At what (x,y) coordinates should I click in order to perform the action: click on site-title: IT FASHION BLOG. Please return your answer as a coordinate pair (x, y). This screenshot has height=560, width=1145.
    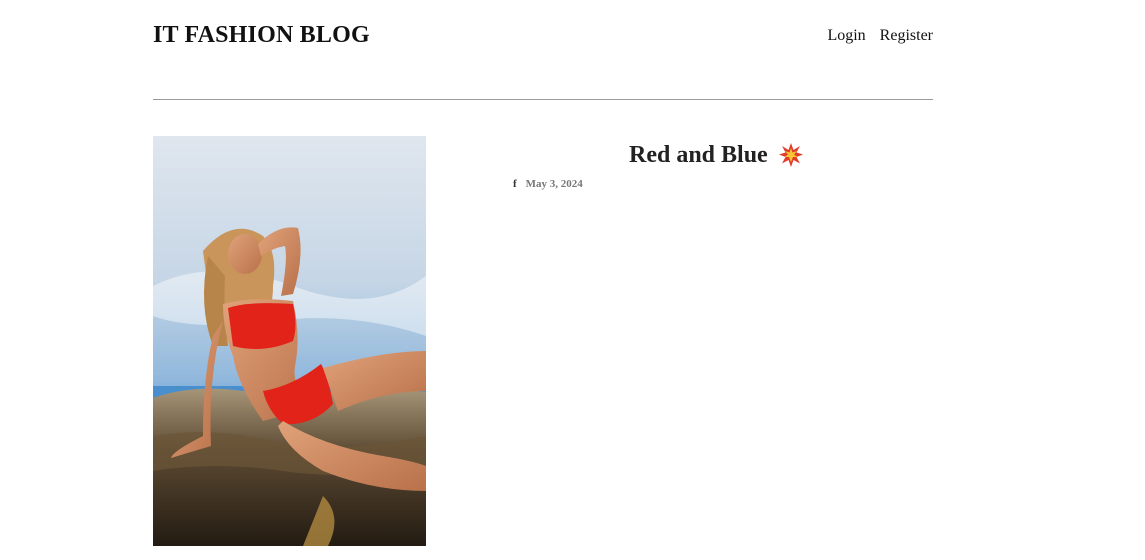
    Looking at the image, I should click on (261, 35).